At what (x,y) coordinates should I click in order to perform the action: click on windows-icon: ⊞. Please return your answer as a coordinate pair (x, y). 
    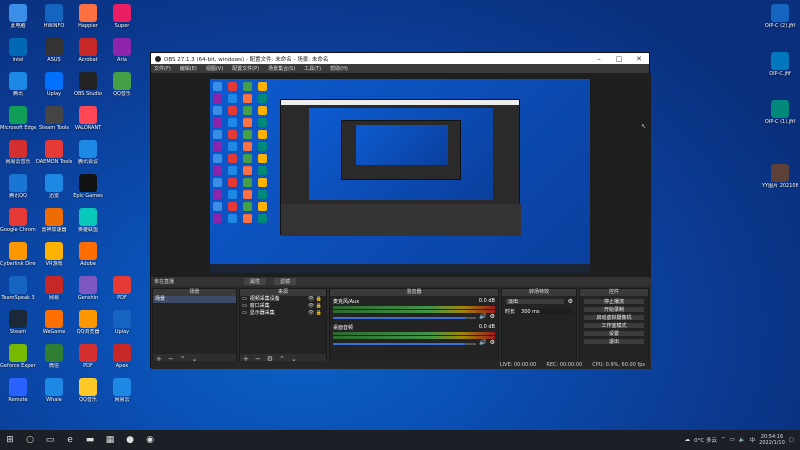
    Looking at the image, I should click on (10, 440).